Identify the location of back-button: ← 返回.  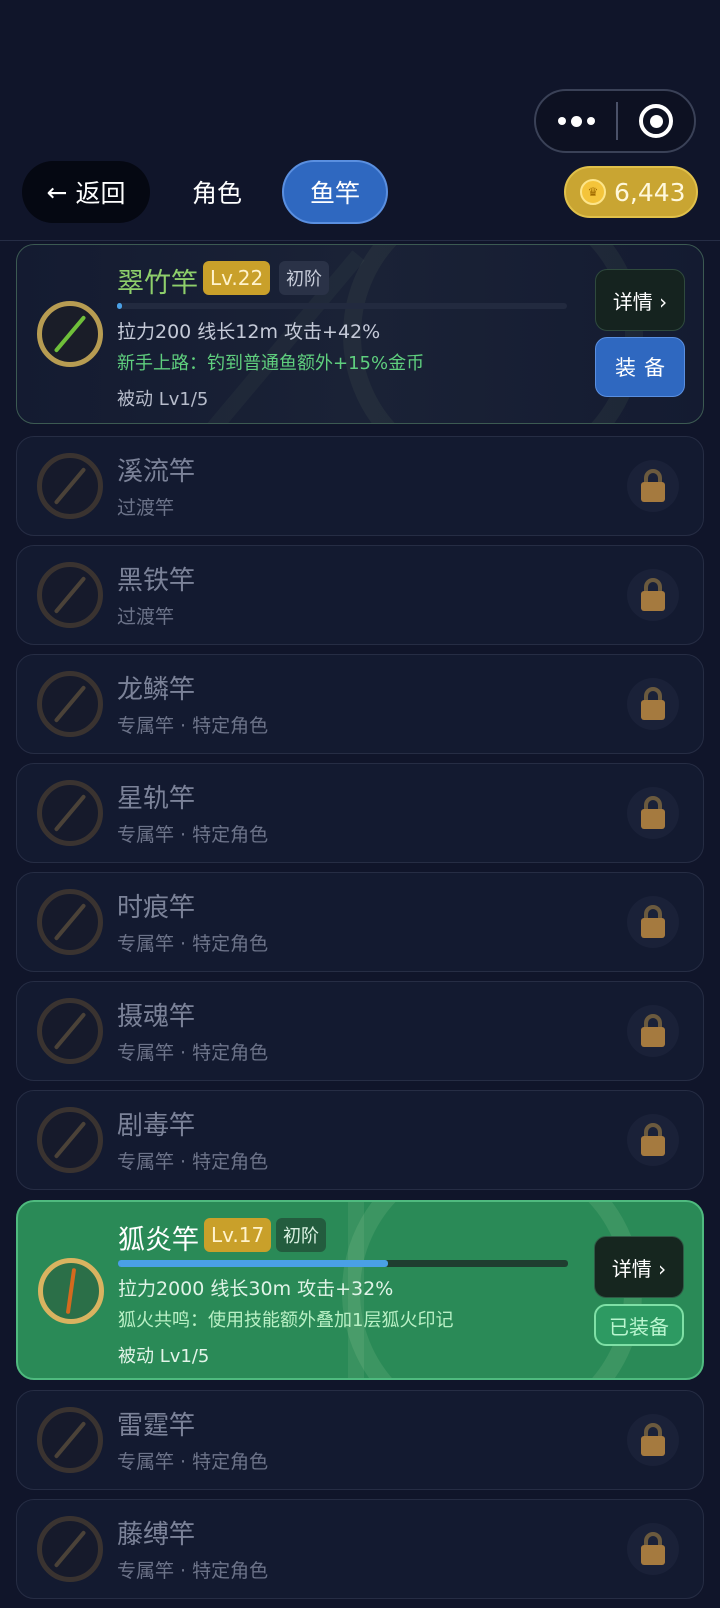
(86, 192).